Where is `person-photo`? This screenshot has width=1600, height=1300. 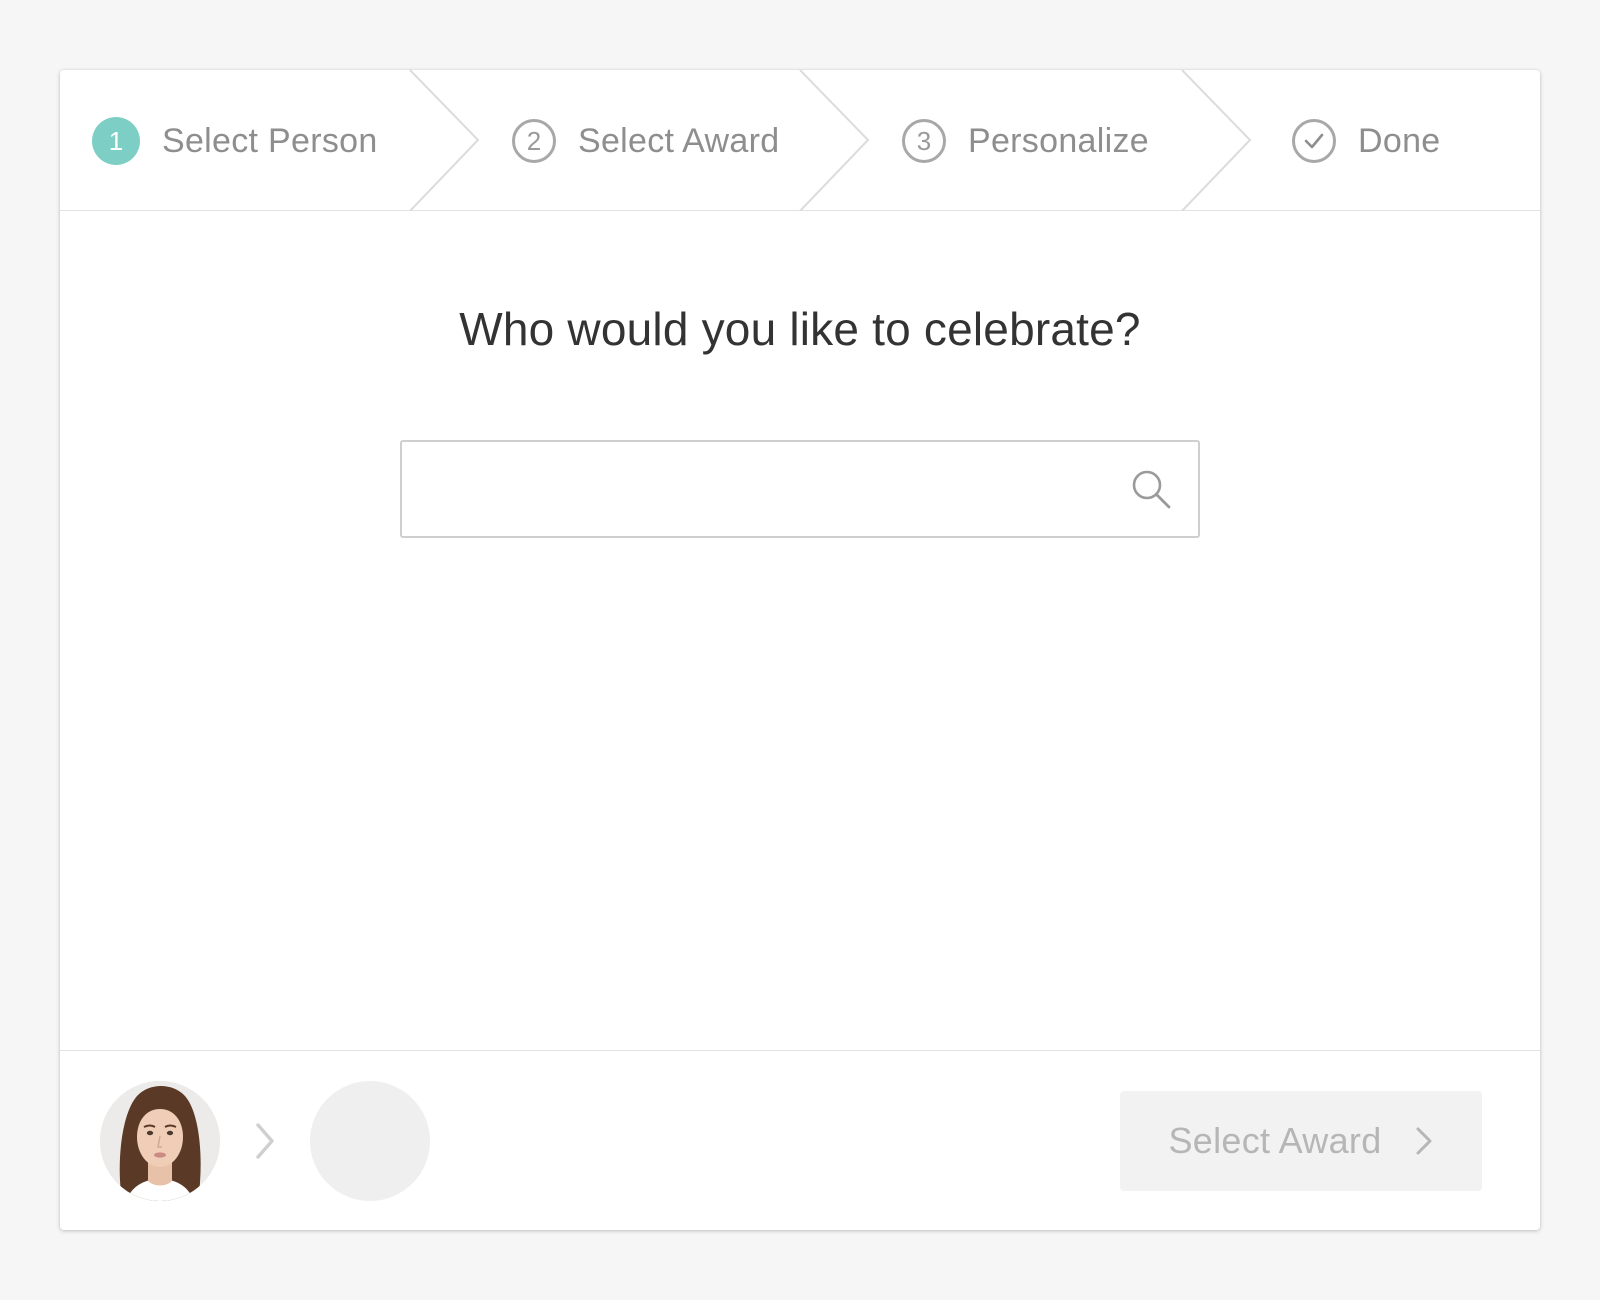
person-photo is located at coordinates (160, 1141).